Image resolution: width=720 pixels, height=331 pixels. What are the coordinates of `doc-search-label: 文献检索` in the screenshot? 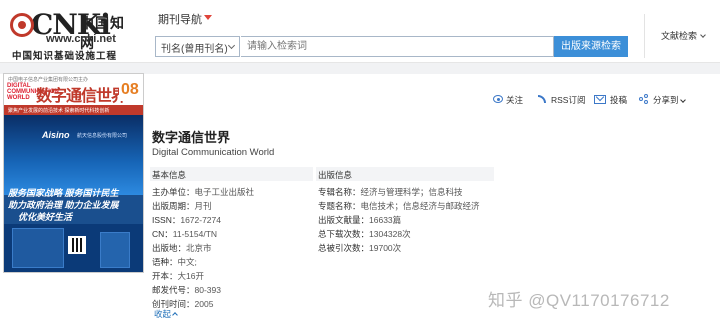 It's located at (679, 36).